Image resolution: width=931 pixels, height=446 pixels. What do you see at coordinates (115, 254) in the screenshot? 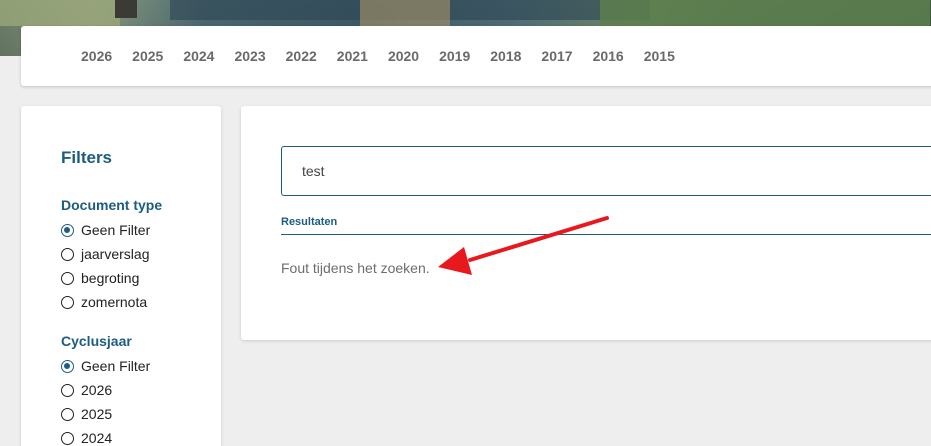
I see `option-label: jaarverslag` at bounding box center [115, 254].